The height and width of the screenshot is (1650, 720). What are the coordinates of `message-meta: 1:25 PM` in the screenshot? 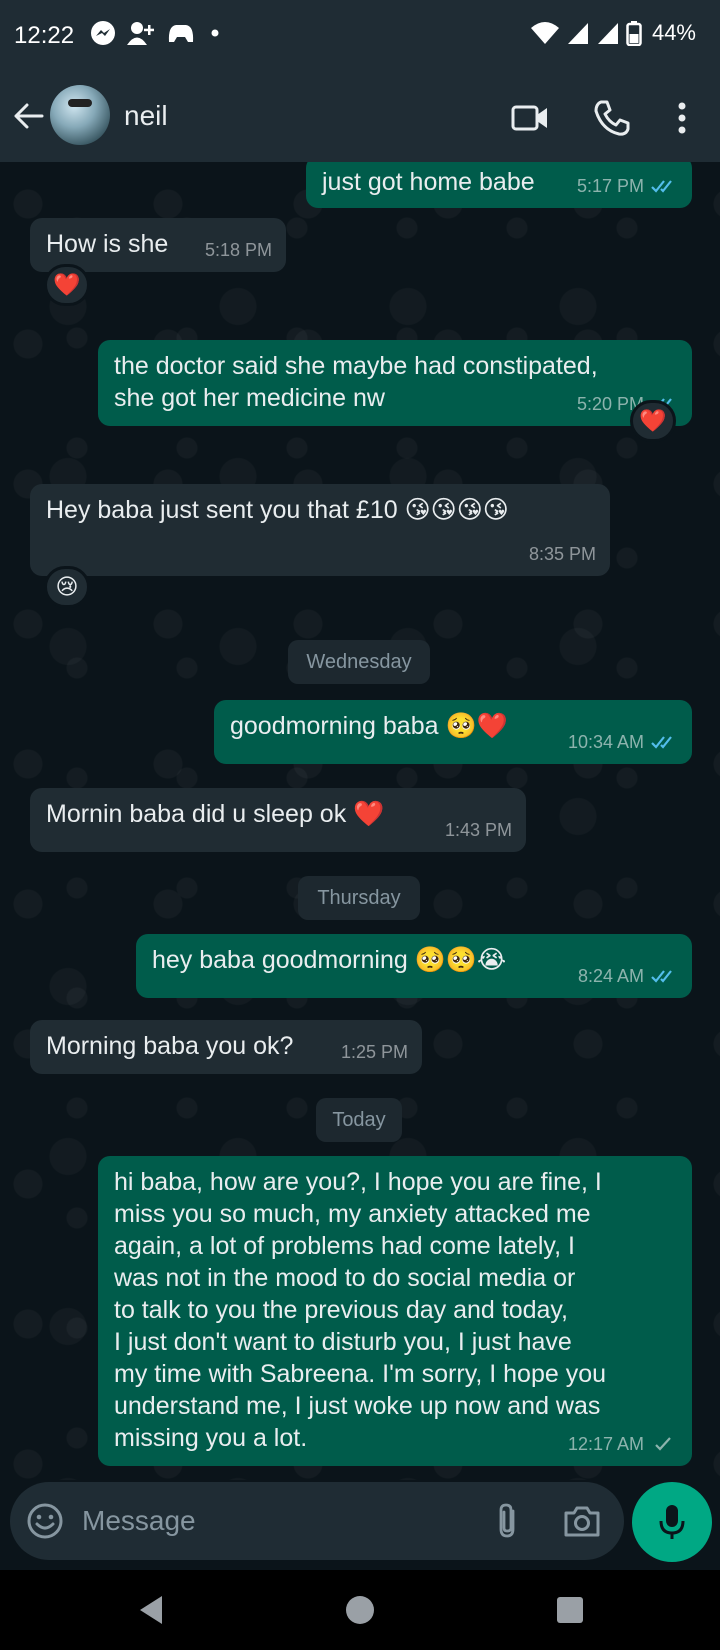 It's located at (374, 1052).